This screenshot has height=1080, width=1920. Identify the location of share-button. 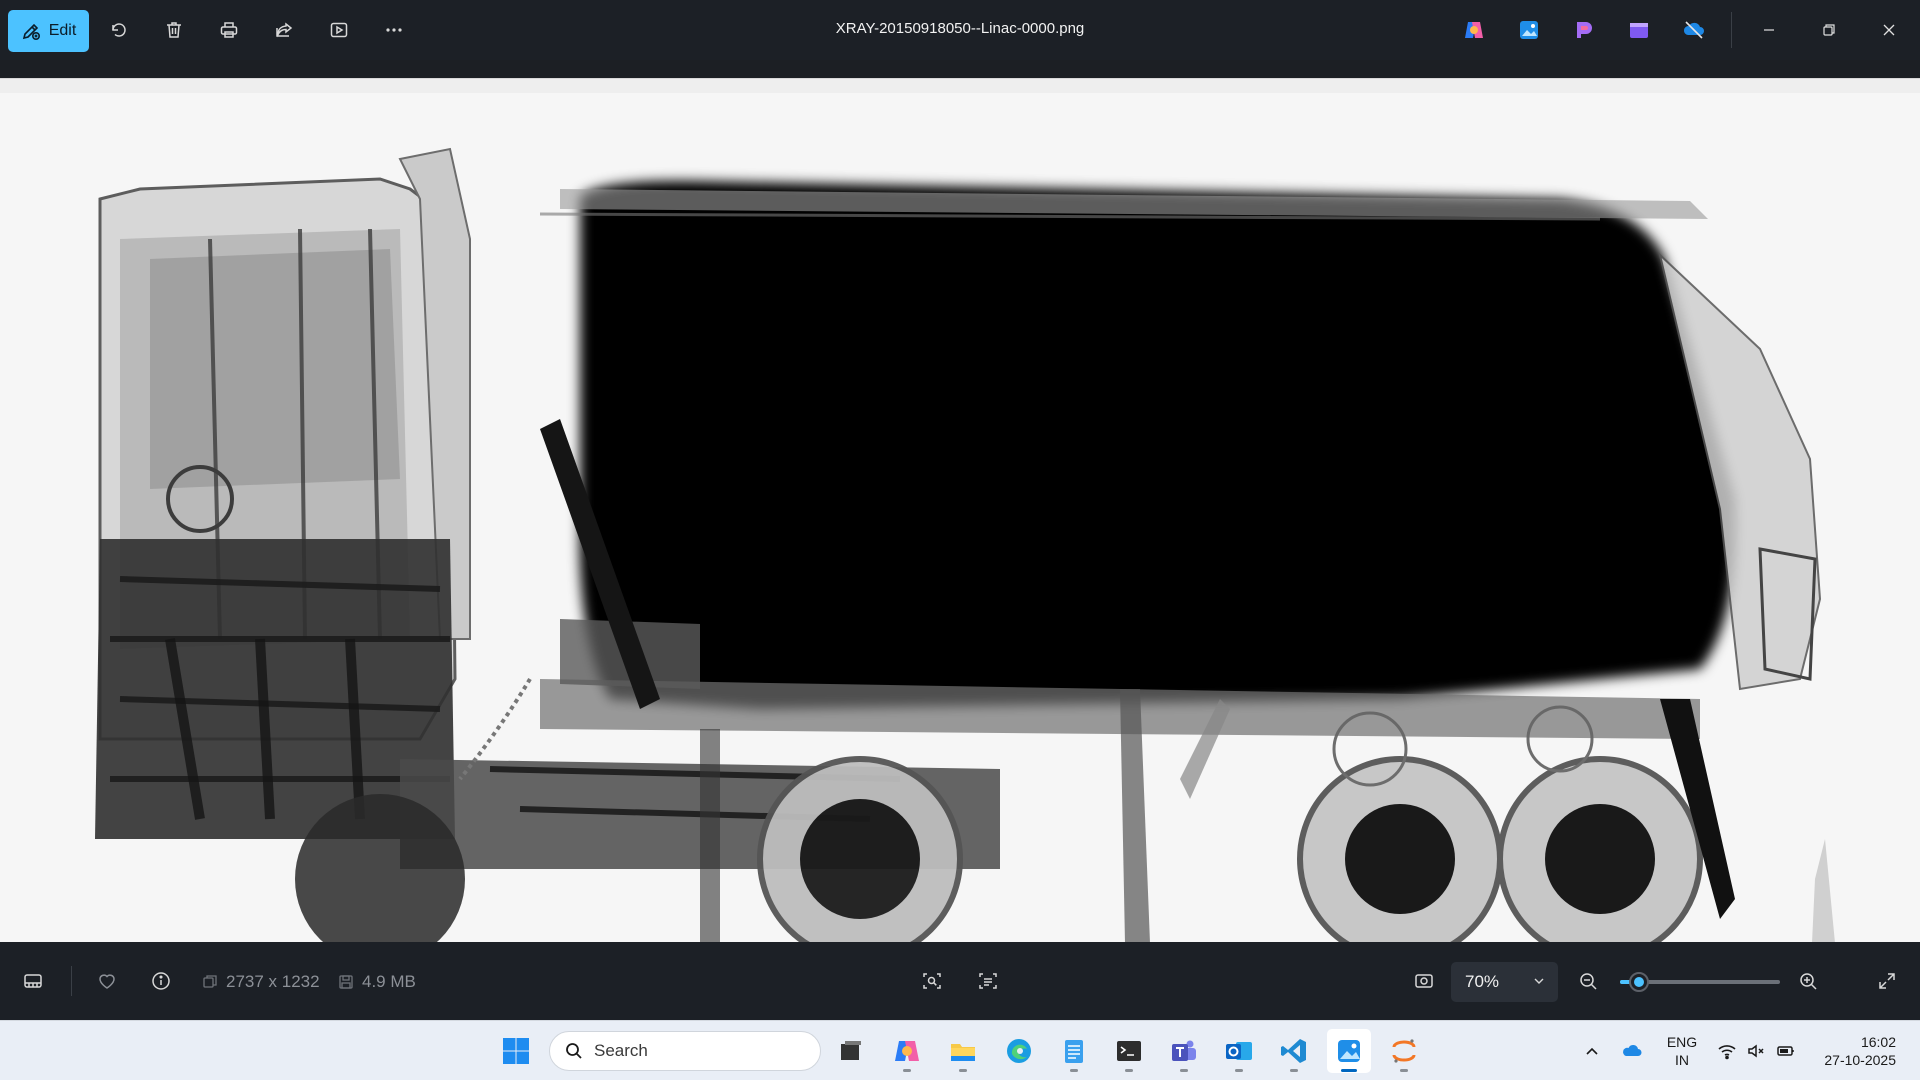
(284, 30).